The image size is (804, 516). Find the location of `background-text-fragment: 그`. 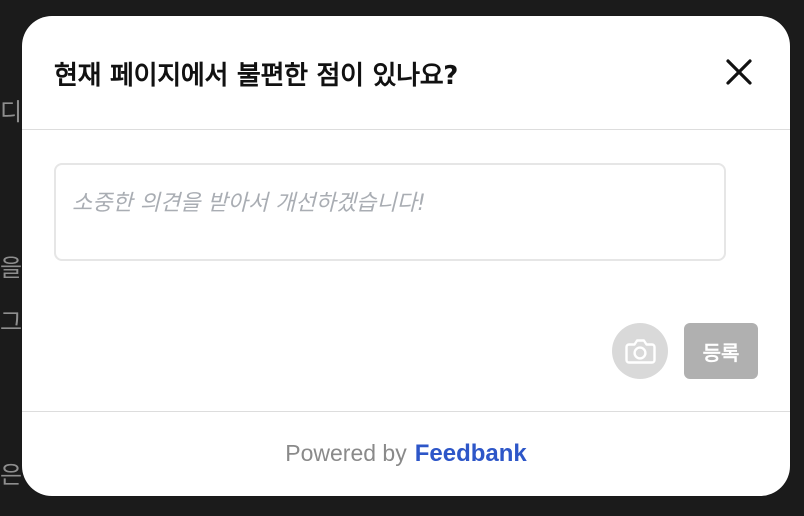

background-text-fragment: 그 is located at coordinates (11, 322).